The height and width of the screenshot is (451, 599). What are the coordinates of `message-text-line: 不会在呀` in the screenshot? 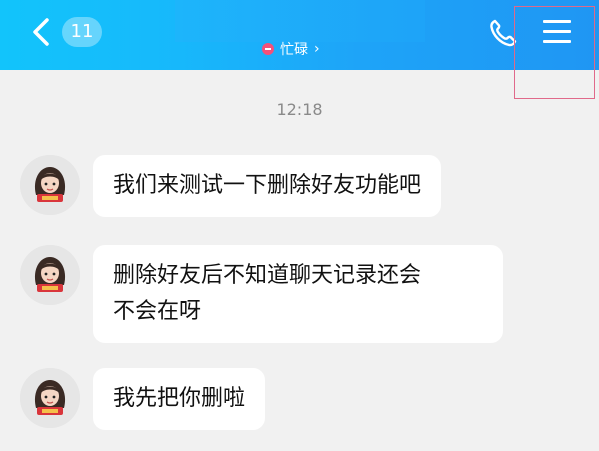 It's located at (157, 311).